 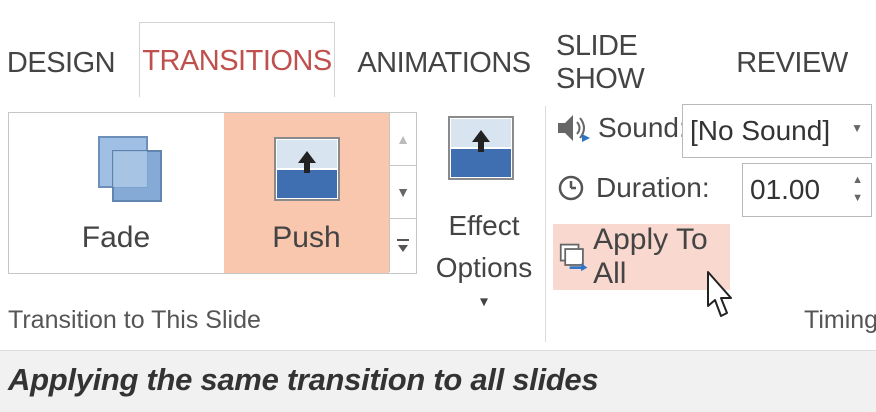 I want to click on transition-fade-label: Fade, so click(x=116, y=237).